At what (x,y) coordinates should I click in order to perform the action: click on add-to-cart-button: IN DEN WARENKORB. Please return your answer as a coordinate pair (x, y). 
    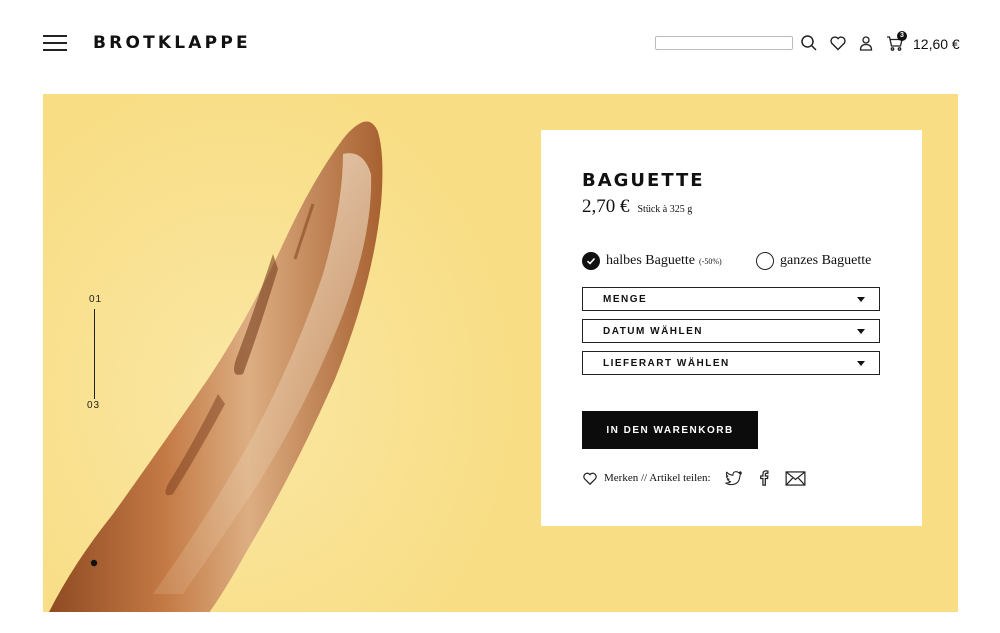
    Looking at the image, I should click on (670, 430).